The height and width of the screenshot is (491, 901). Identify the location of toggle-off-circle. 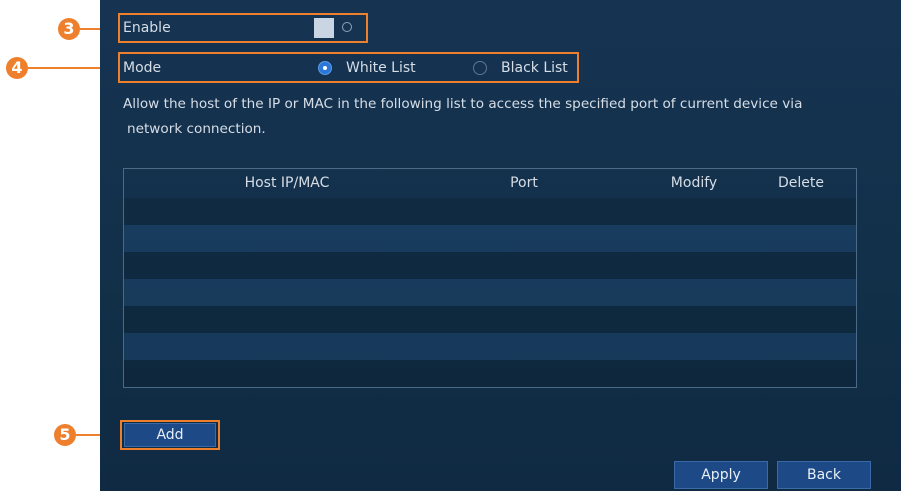
(347, 27).